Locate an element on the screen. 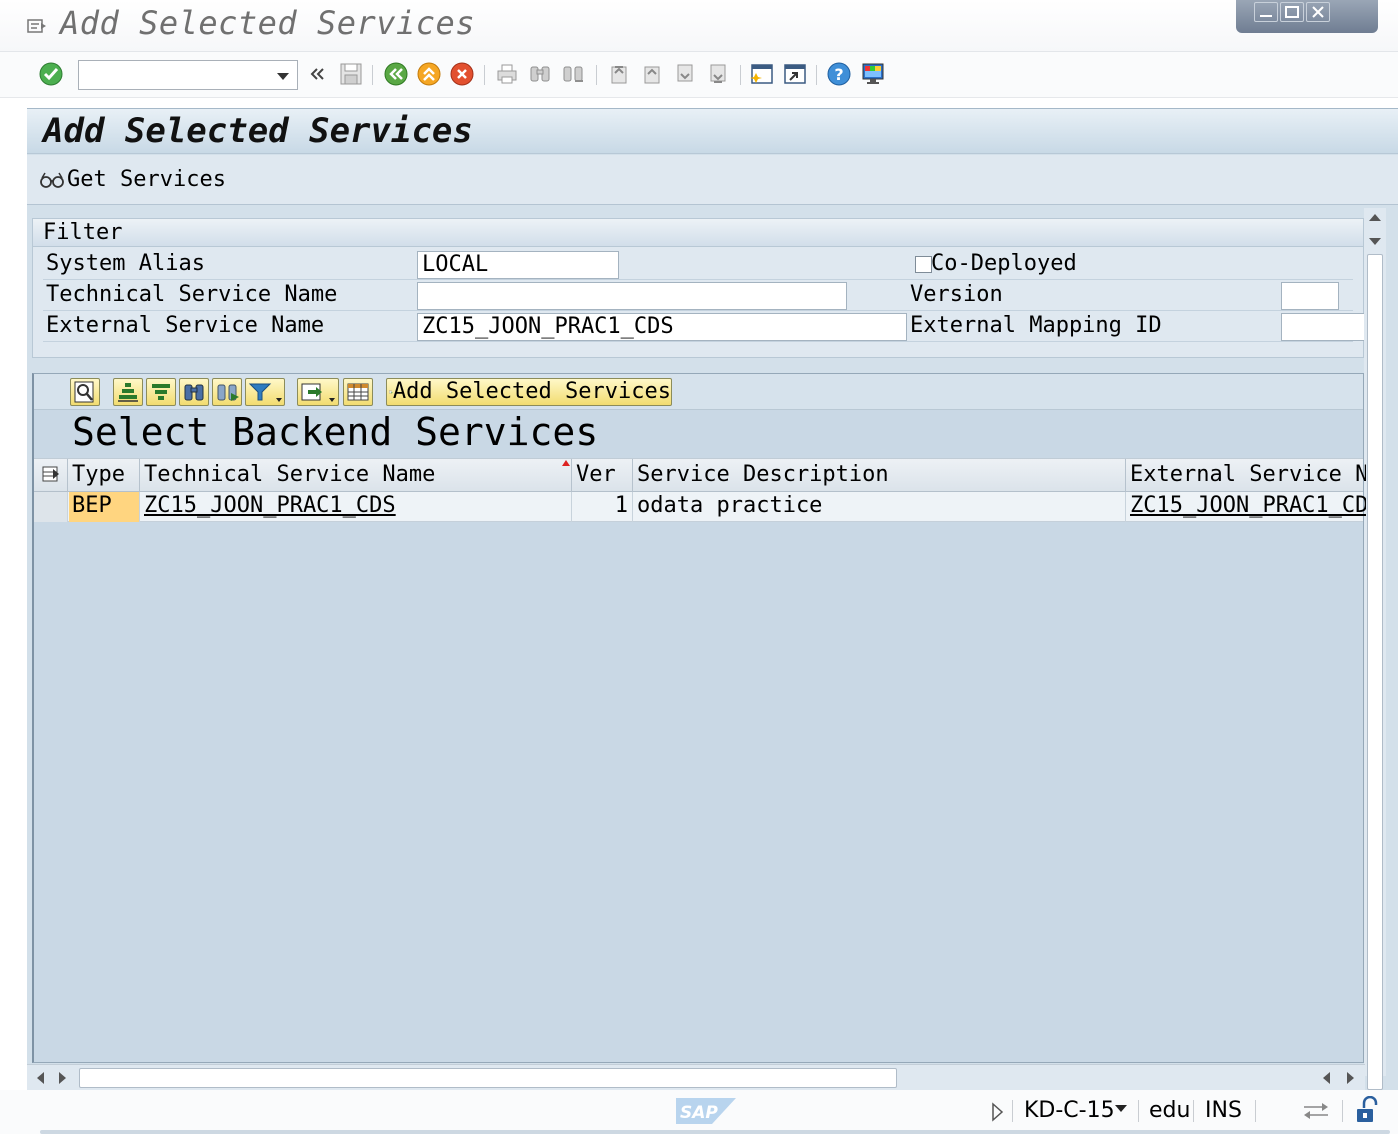 This screenshot has height=1134, width=1398. add-selected-services-label: Add Selected Services is located at coordinates (531, 391).